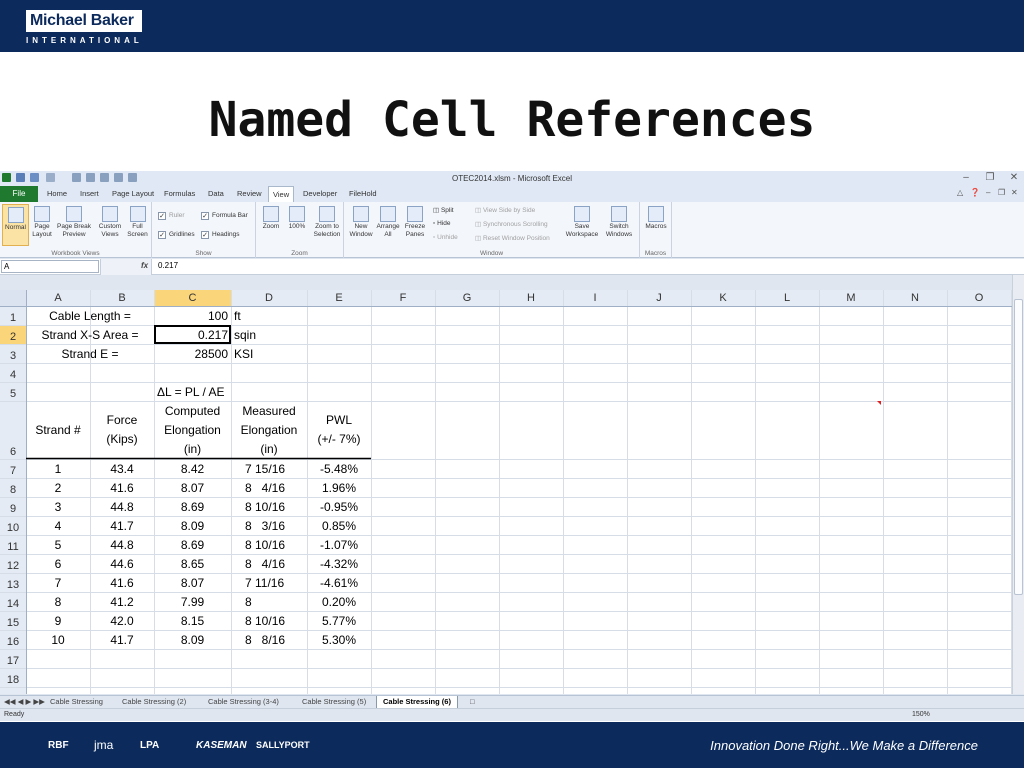  I want to click on save-workspace-button: Save Workspace, so click(582, 222).